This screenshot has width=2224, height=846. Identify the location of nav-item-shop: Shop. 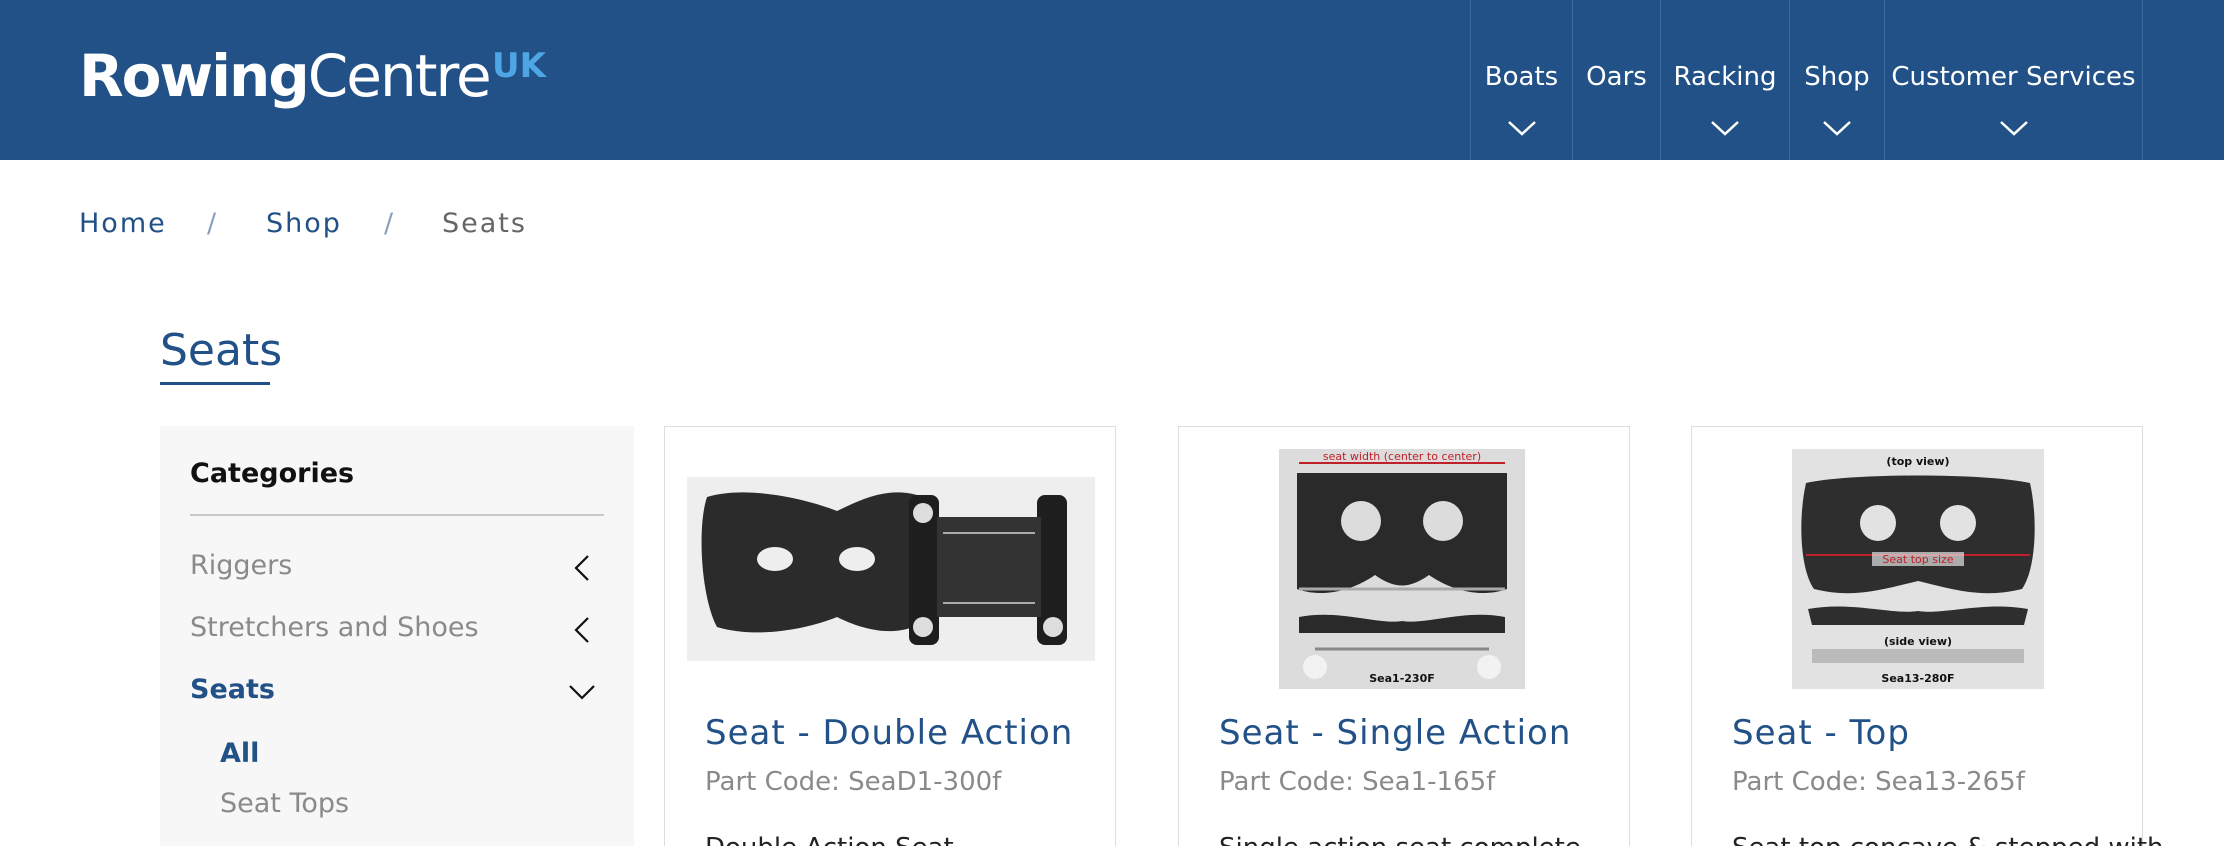
(1836, 80).